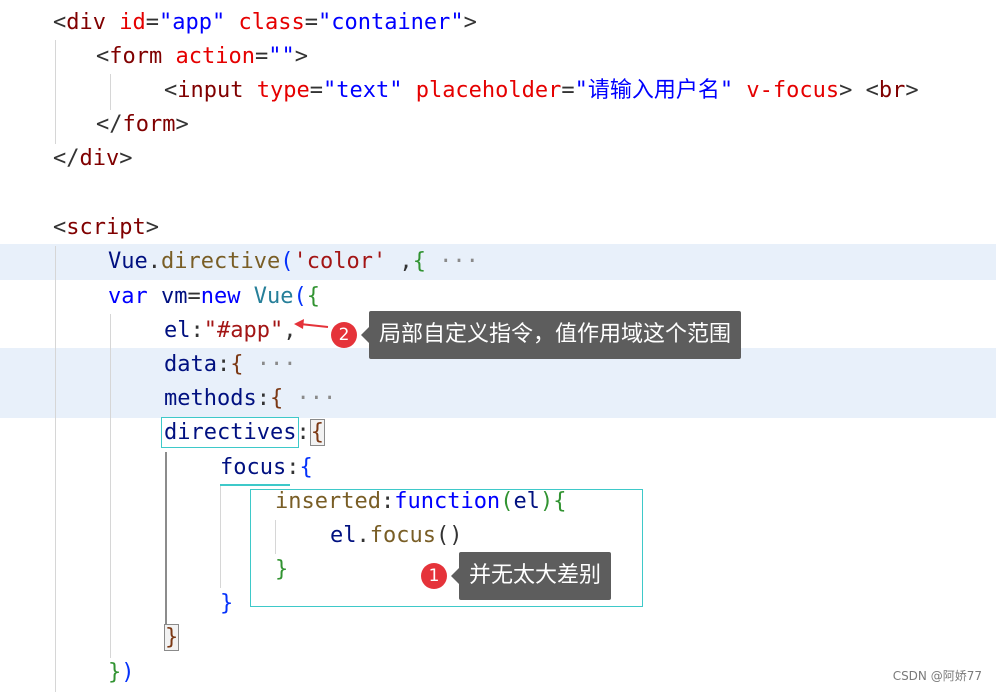 Image resolution: width=996 pixels, height=692 pixels. I want to click on code-token: (), so click(449, 535).